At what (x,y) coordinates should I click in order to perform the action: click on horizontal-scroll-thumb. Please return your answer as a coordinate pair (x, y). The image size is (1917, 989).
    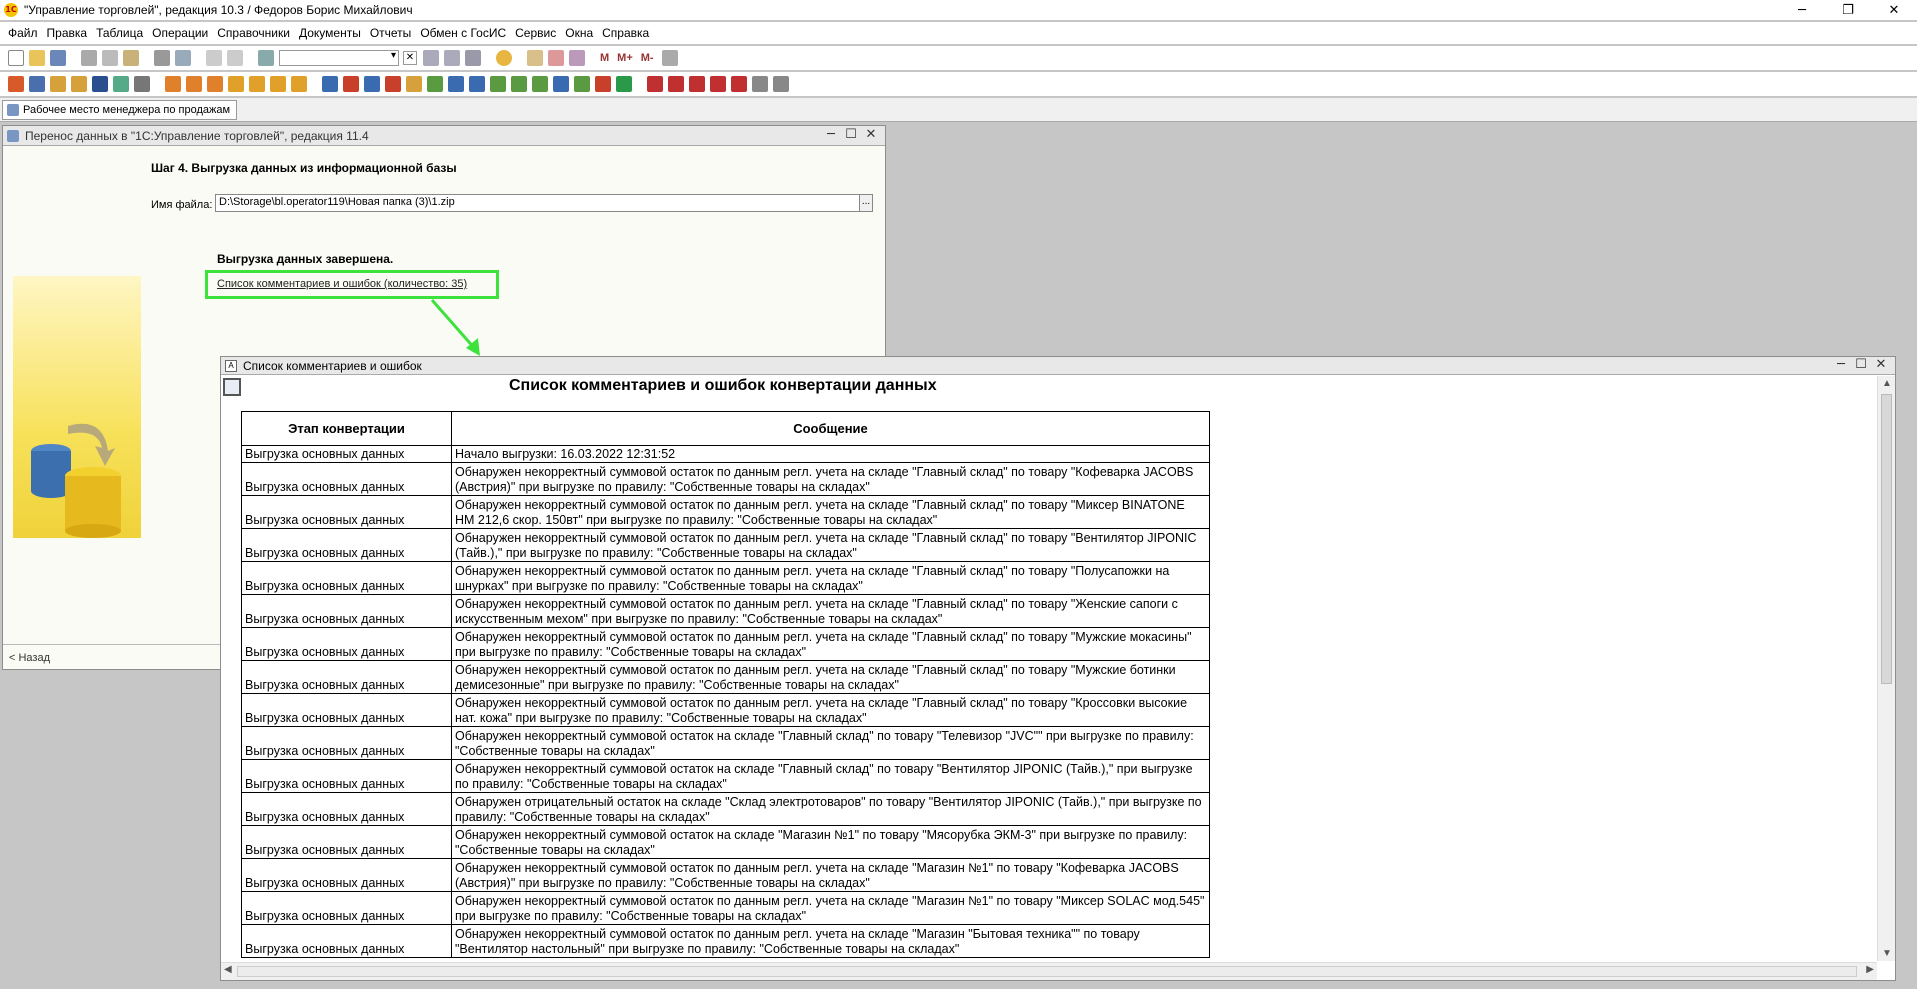
    Looking at the image, I should click on (1047, 971).